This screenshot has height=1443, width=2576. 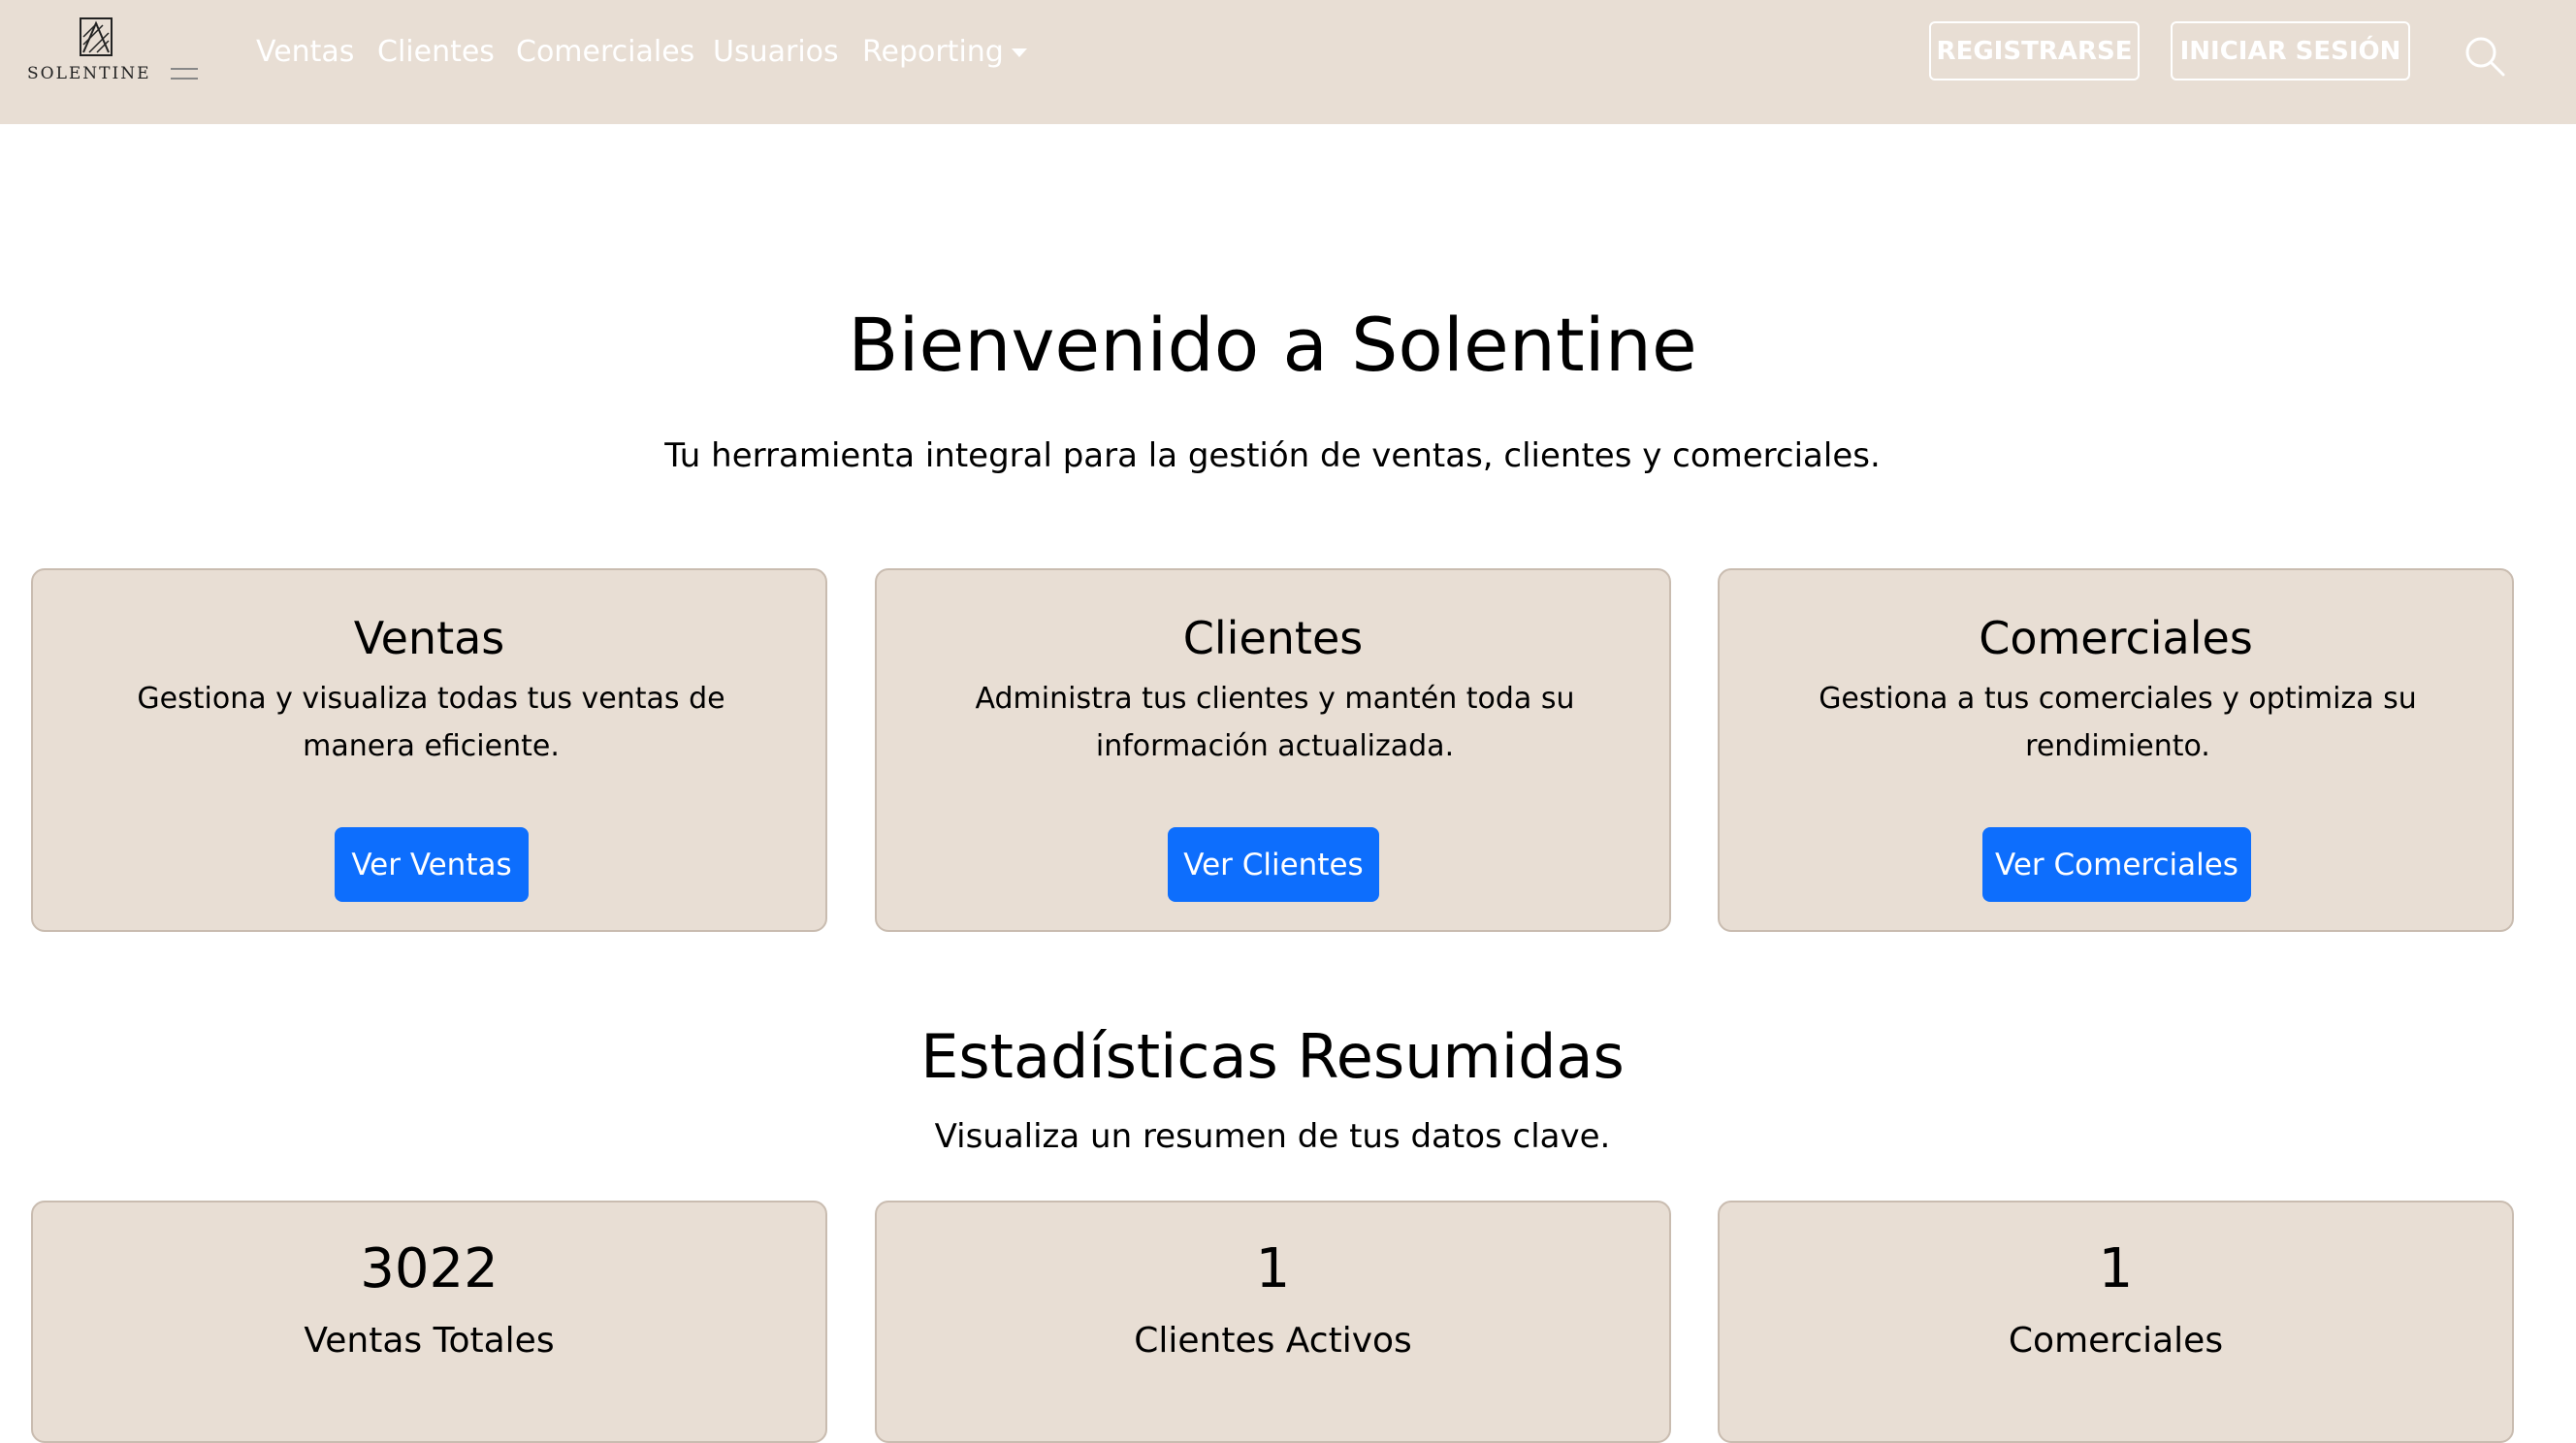 I want to click on search-icon, so click(x=2484, y=56).